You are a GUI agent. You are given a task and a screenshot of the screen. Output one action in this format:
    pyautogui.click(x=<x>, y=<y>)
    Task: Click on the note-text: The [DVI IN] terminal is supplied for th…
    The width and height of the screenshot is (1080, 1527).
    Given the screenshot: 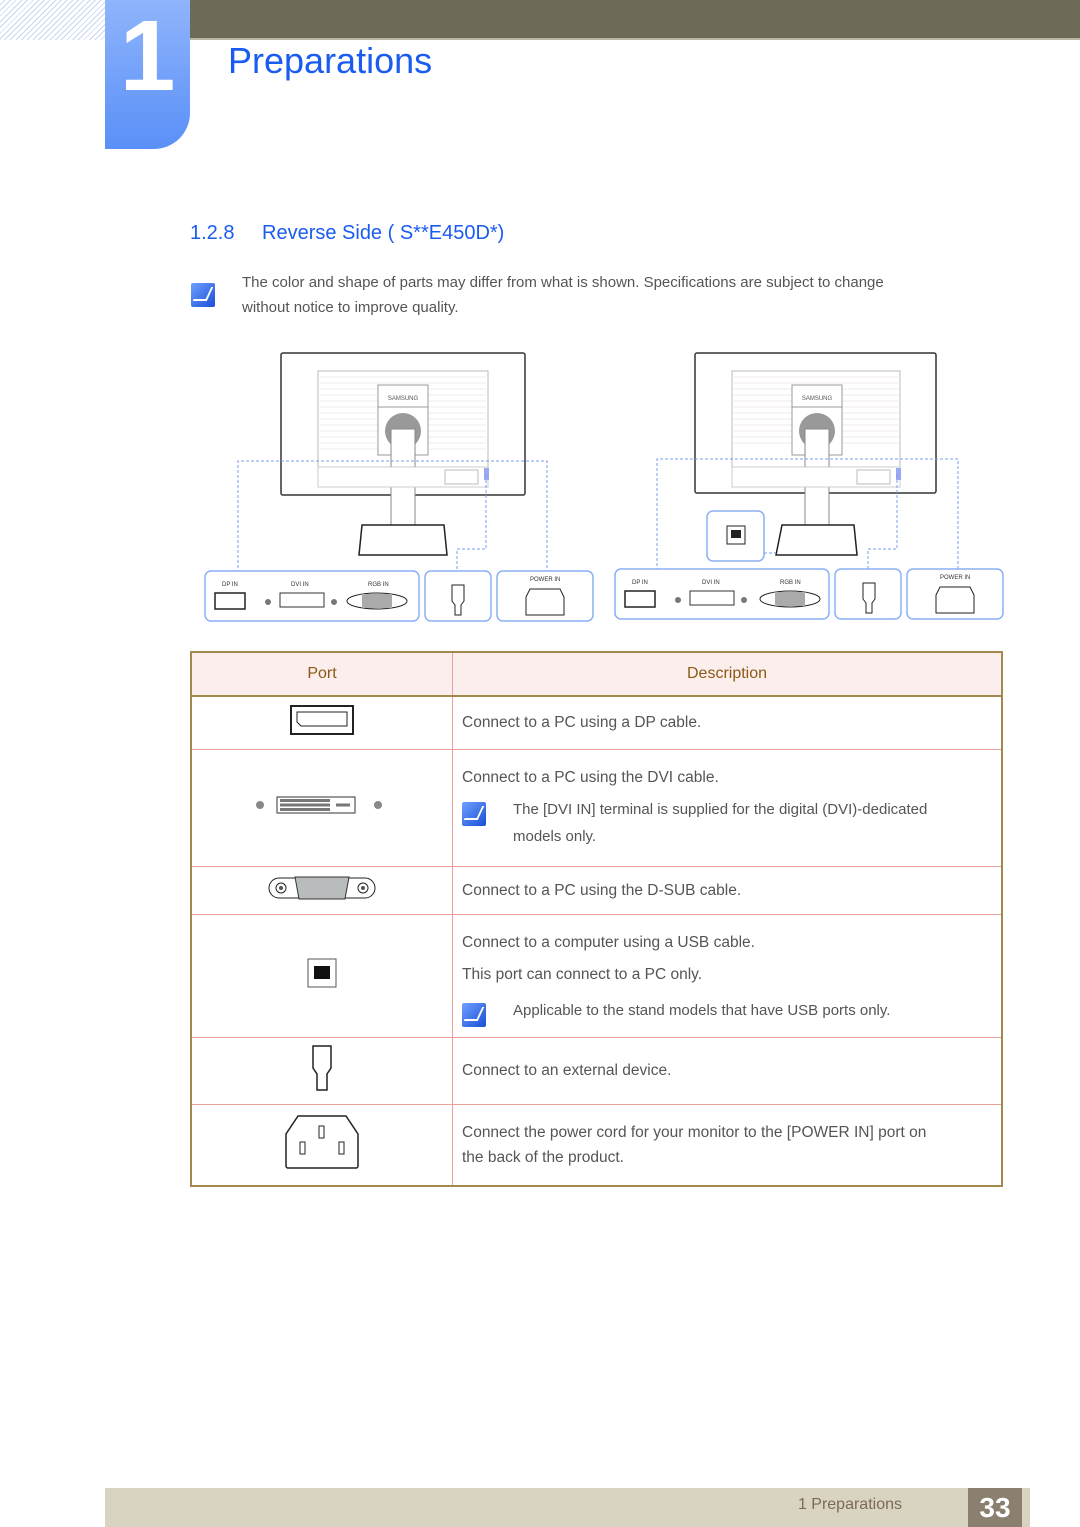 What is the action you would take?
    pyautogui.click(x=720, y=809)
    